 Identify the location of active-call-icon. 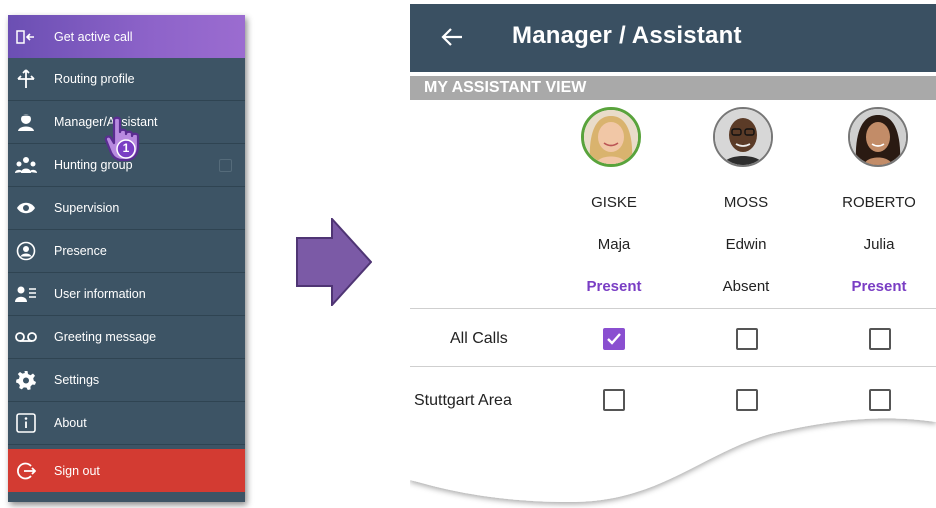
(26, 37).